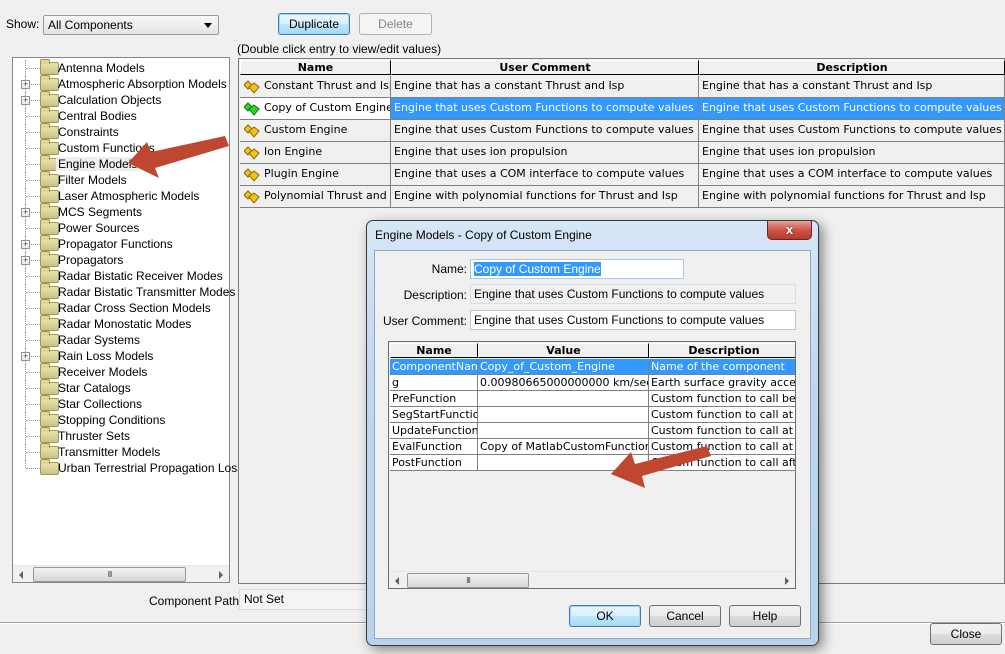 This screenshot has width=1005, height=654. What do you see at coordinates (545, 67) in the screenshot?
I see `column-header-user-comment: User Comment` at bounding box center [545, 67].